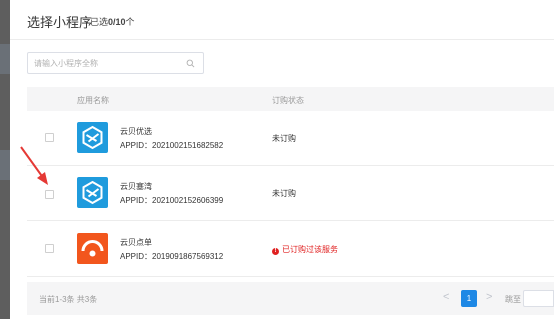 The width and height of the screenshot is (554, 319). What do you see at coordinates (60, 22) in the screenshot?
I see `dialog-title: 选择小程序` at bounding box center [60, 22].